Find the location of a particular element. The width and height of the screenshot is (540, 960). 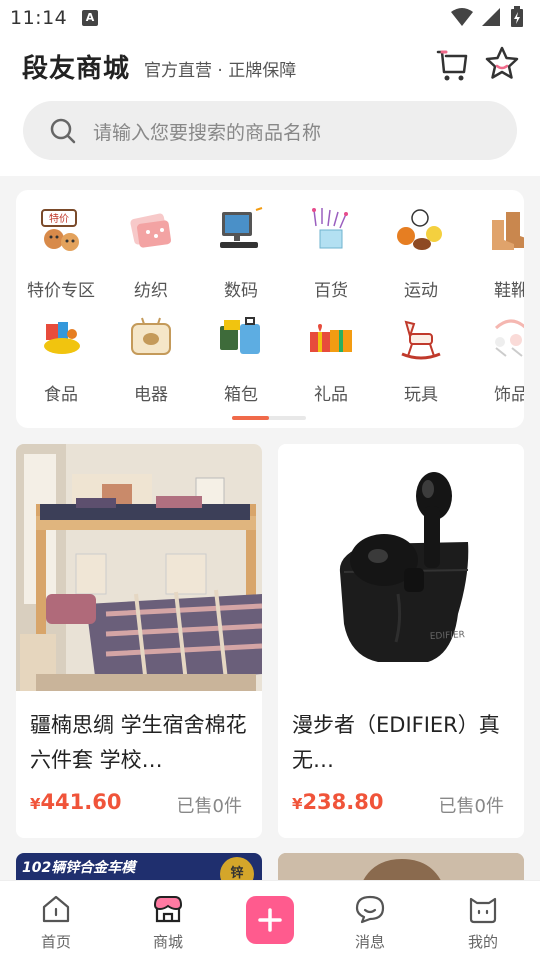

nav-messages: 消息 is located at coordinates (370, 920).